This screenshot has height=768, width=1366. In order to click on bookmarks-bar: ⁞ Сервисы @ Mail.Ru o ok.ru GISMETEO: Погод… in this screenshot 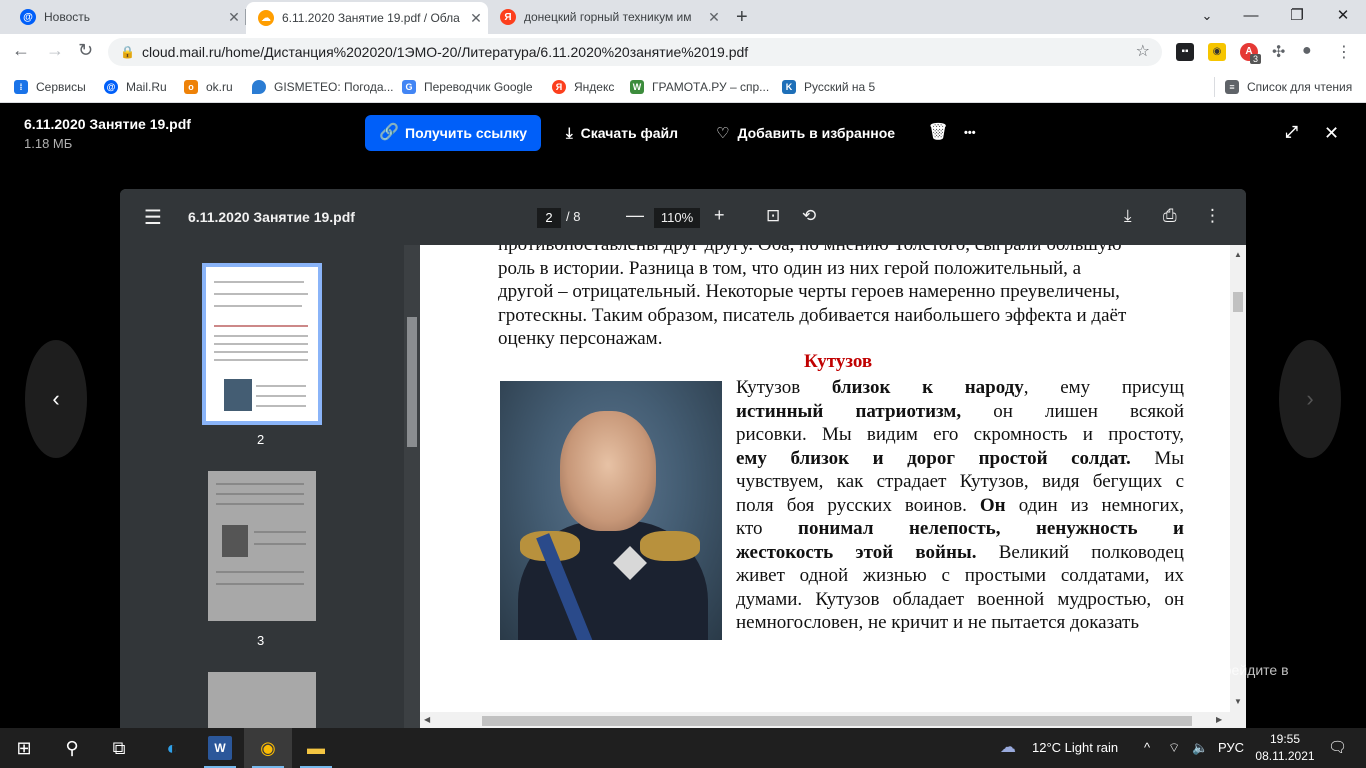, I will do `click(683, 87)`.